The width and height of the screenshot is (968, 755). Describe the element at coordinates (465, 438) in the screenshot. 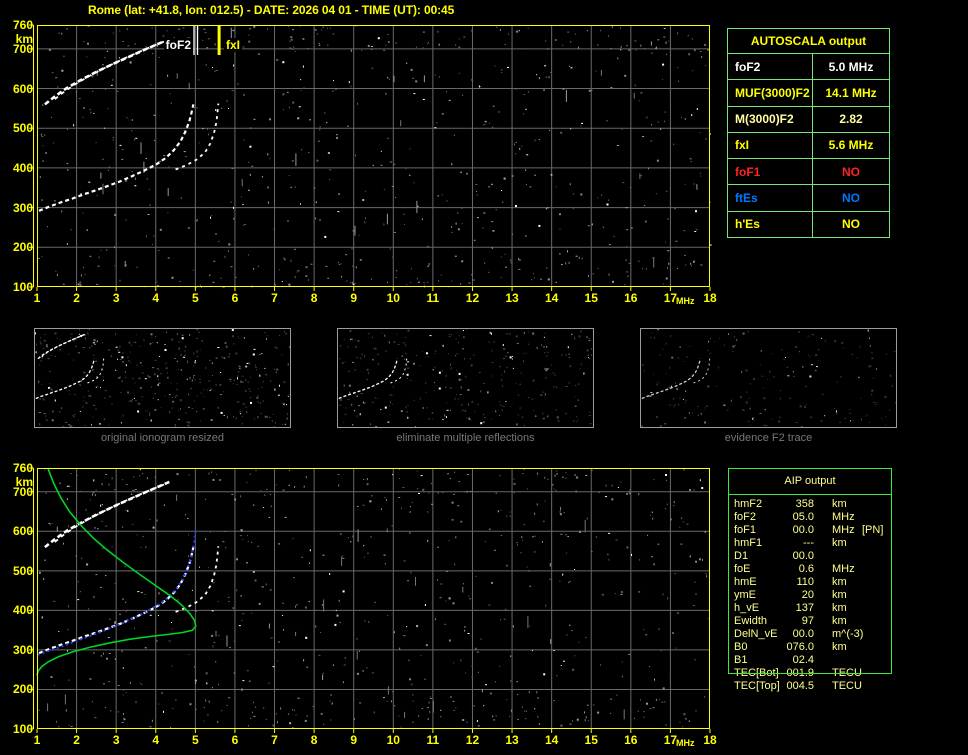

I see `thumbnail-caption: eliminate multiple reflections` at that location.